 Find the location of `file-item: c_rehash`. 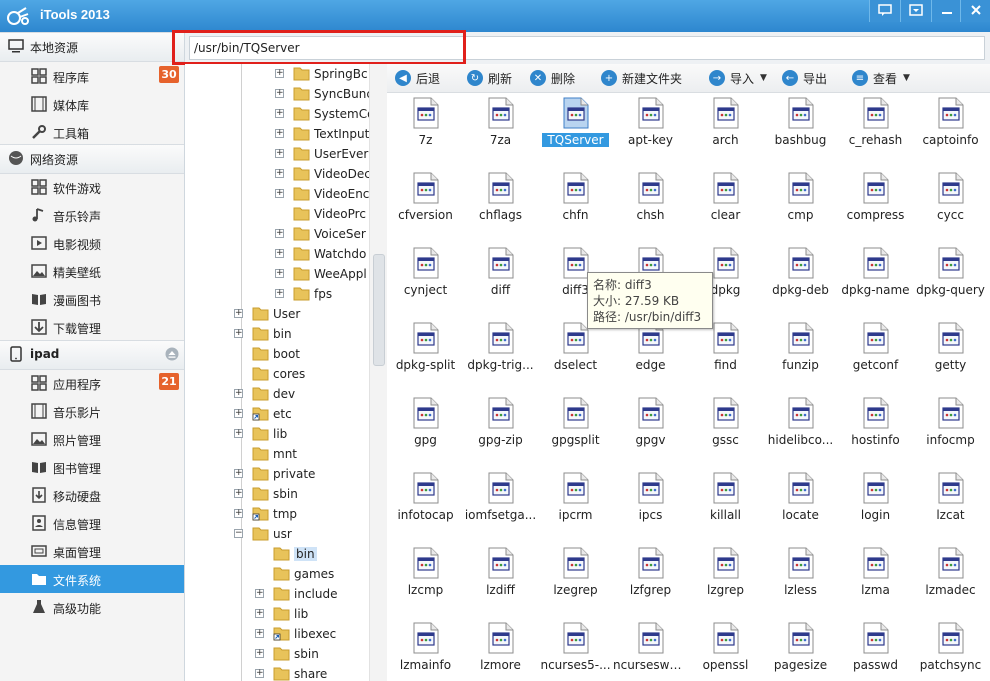

file-item: c_rehash is located at coordinates (875, 128).